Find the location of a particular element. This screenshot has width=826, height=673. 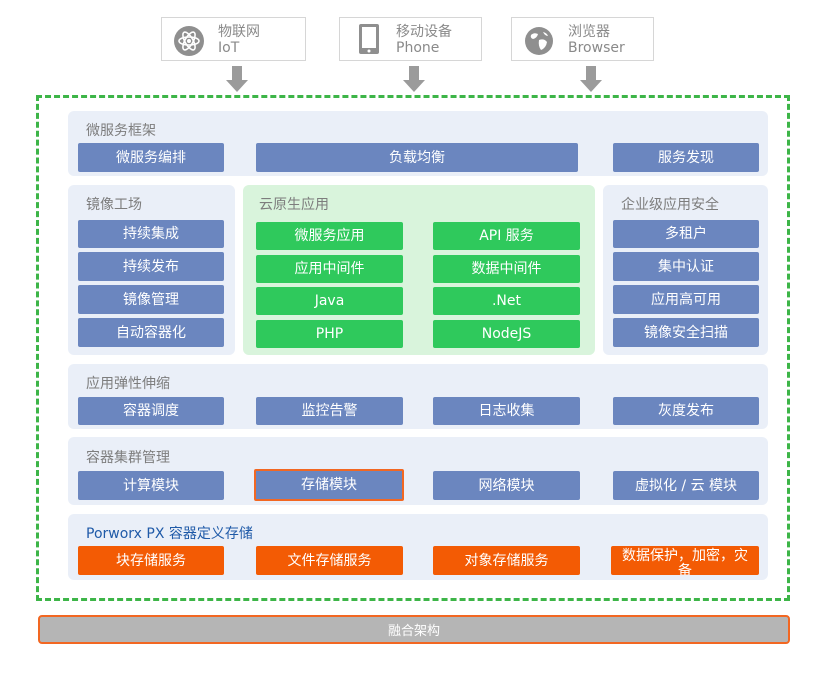

panel-title: 容器集群管理 is located at coordinates (128, 458).